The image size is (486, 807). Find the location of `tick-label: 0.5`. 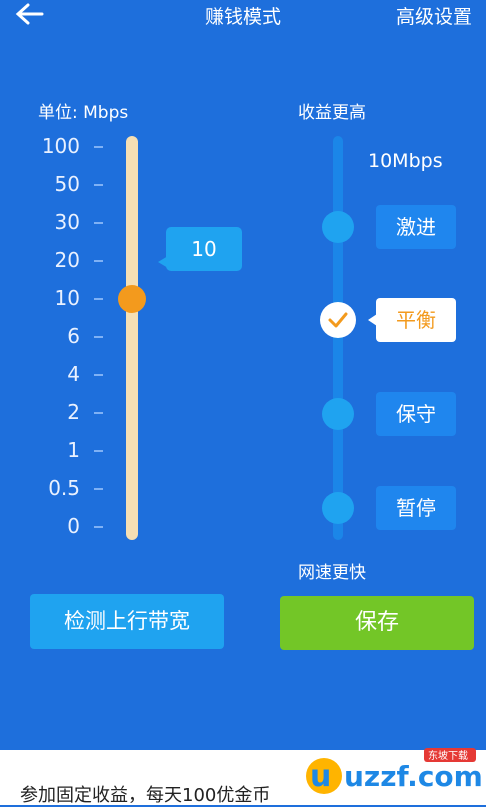

tick-label: 0.5 is located at coordinates (64, 488).